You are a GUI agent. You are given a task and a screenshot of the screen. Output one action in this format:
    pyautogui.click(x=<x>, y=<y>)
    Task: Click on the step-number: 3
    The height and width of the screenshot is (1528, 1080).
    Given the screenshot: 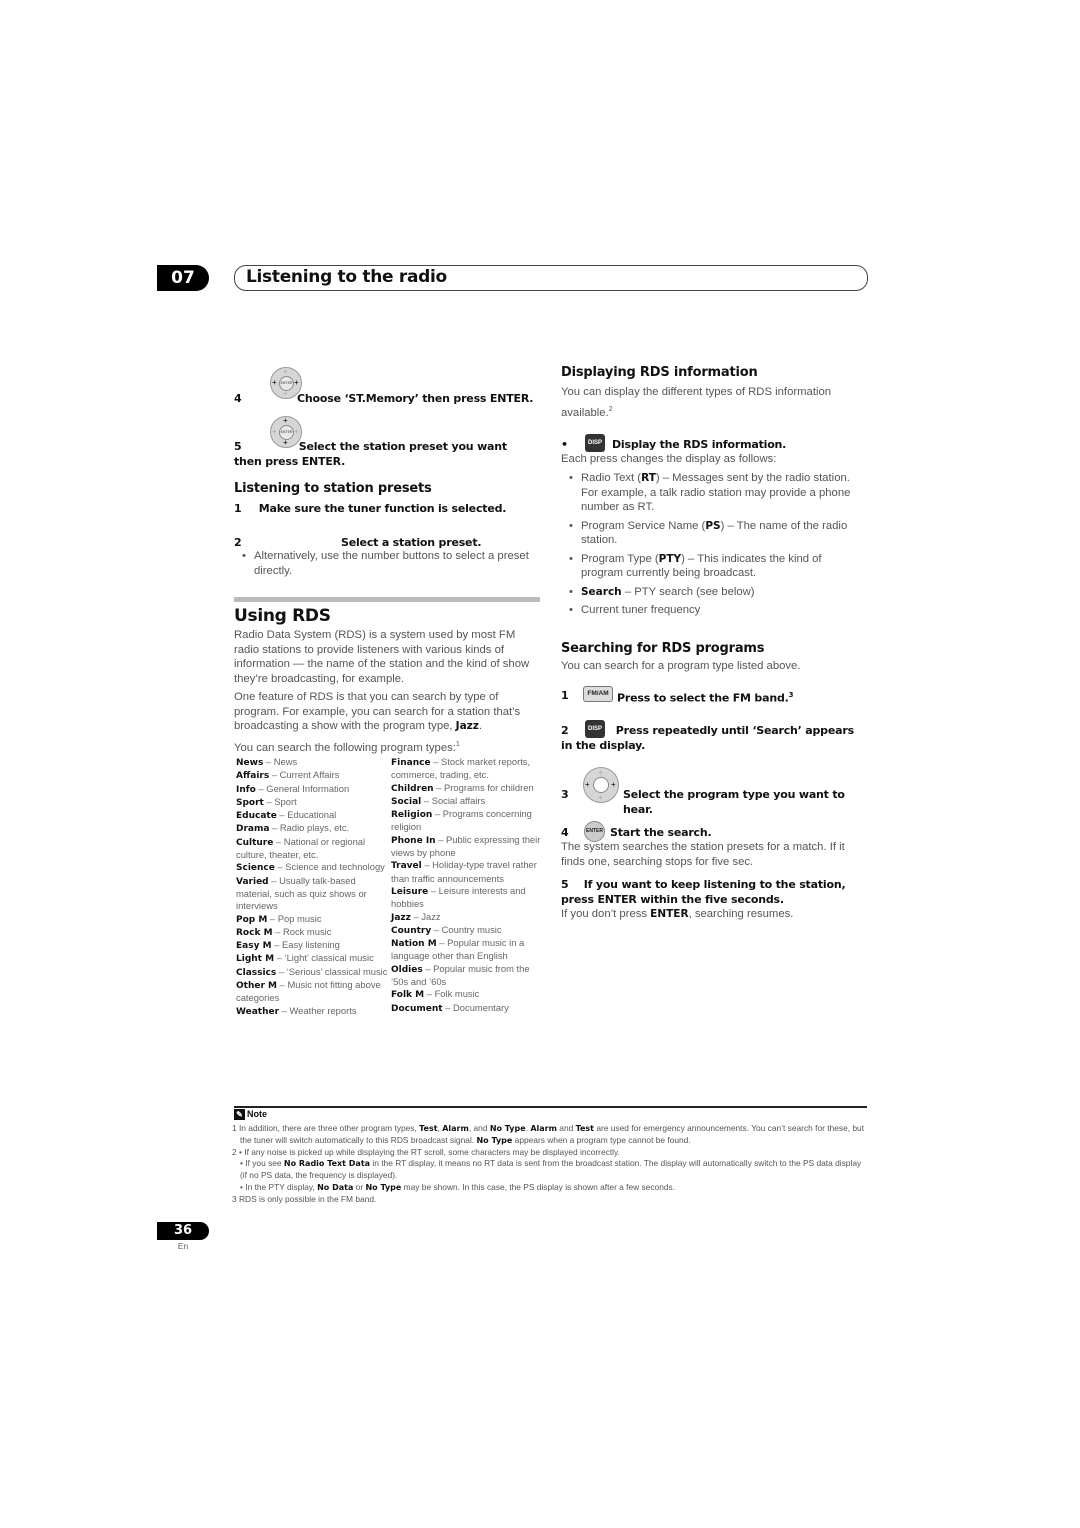 What is the action you would take?
    pyautogui.click(x=565, y=794)
    